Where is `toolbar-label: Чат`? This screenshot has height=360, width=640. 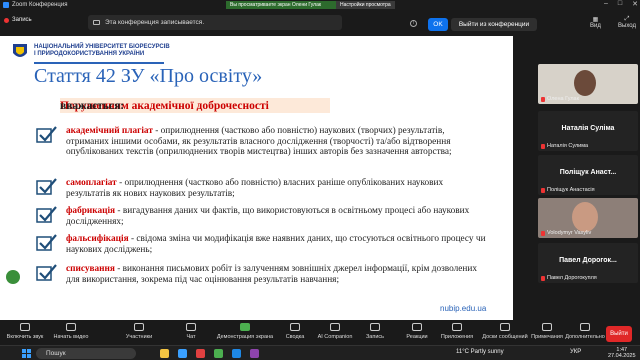
toolbar-label: Чат is located at coordinates (191, 337).